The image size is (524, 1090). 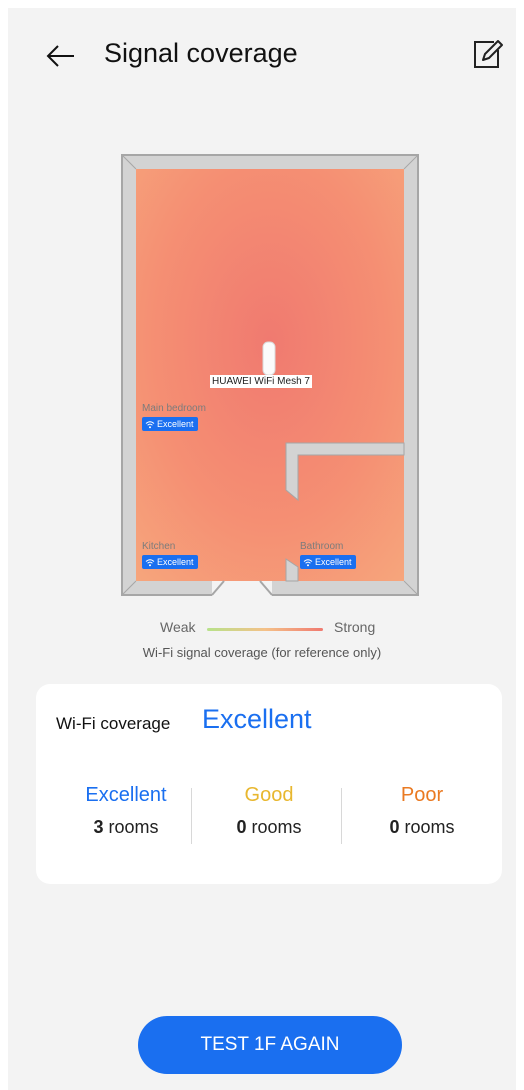 What do you see at coordinates (261, 381) in the screenshot?
I see `device-label: HUAWEI WiFi Mesh 7` at bounding box center [261, 381].